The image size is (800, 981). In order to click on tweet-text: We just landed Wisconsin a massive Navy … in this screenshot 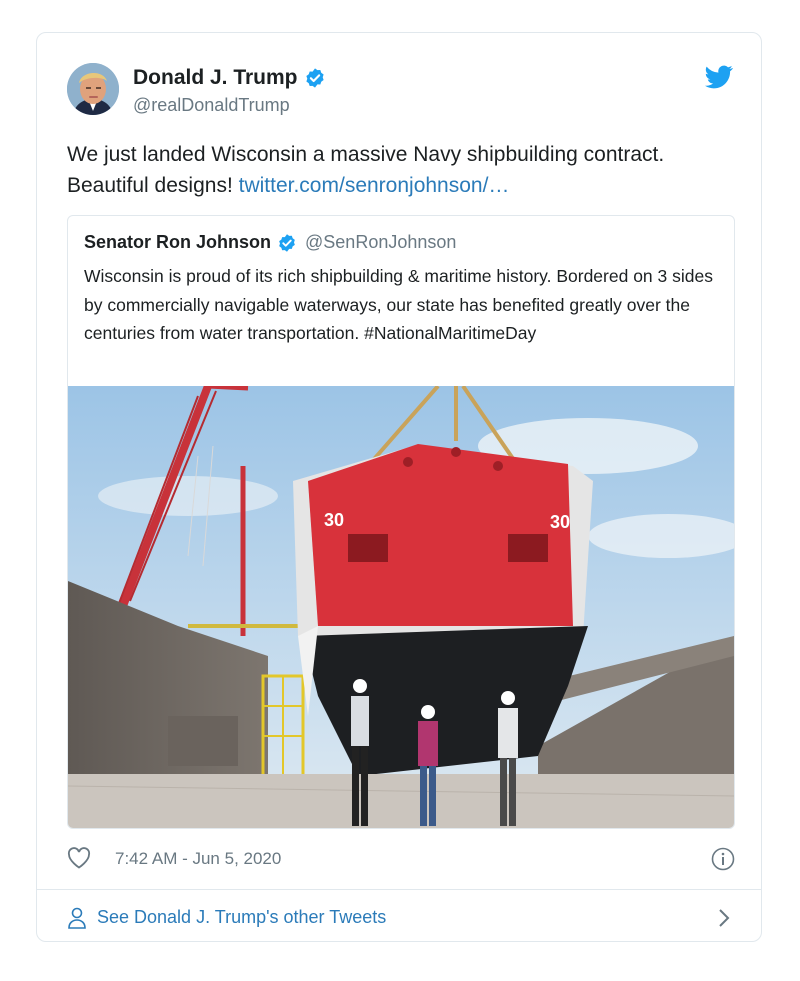, I will do `click(407, 170)`.